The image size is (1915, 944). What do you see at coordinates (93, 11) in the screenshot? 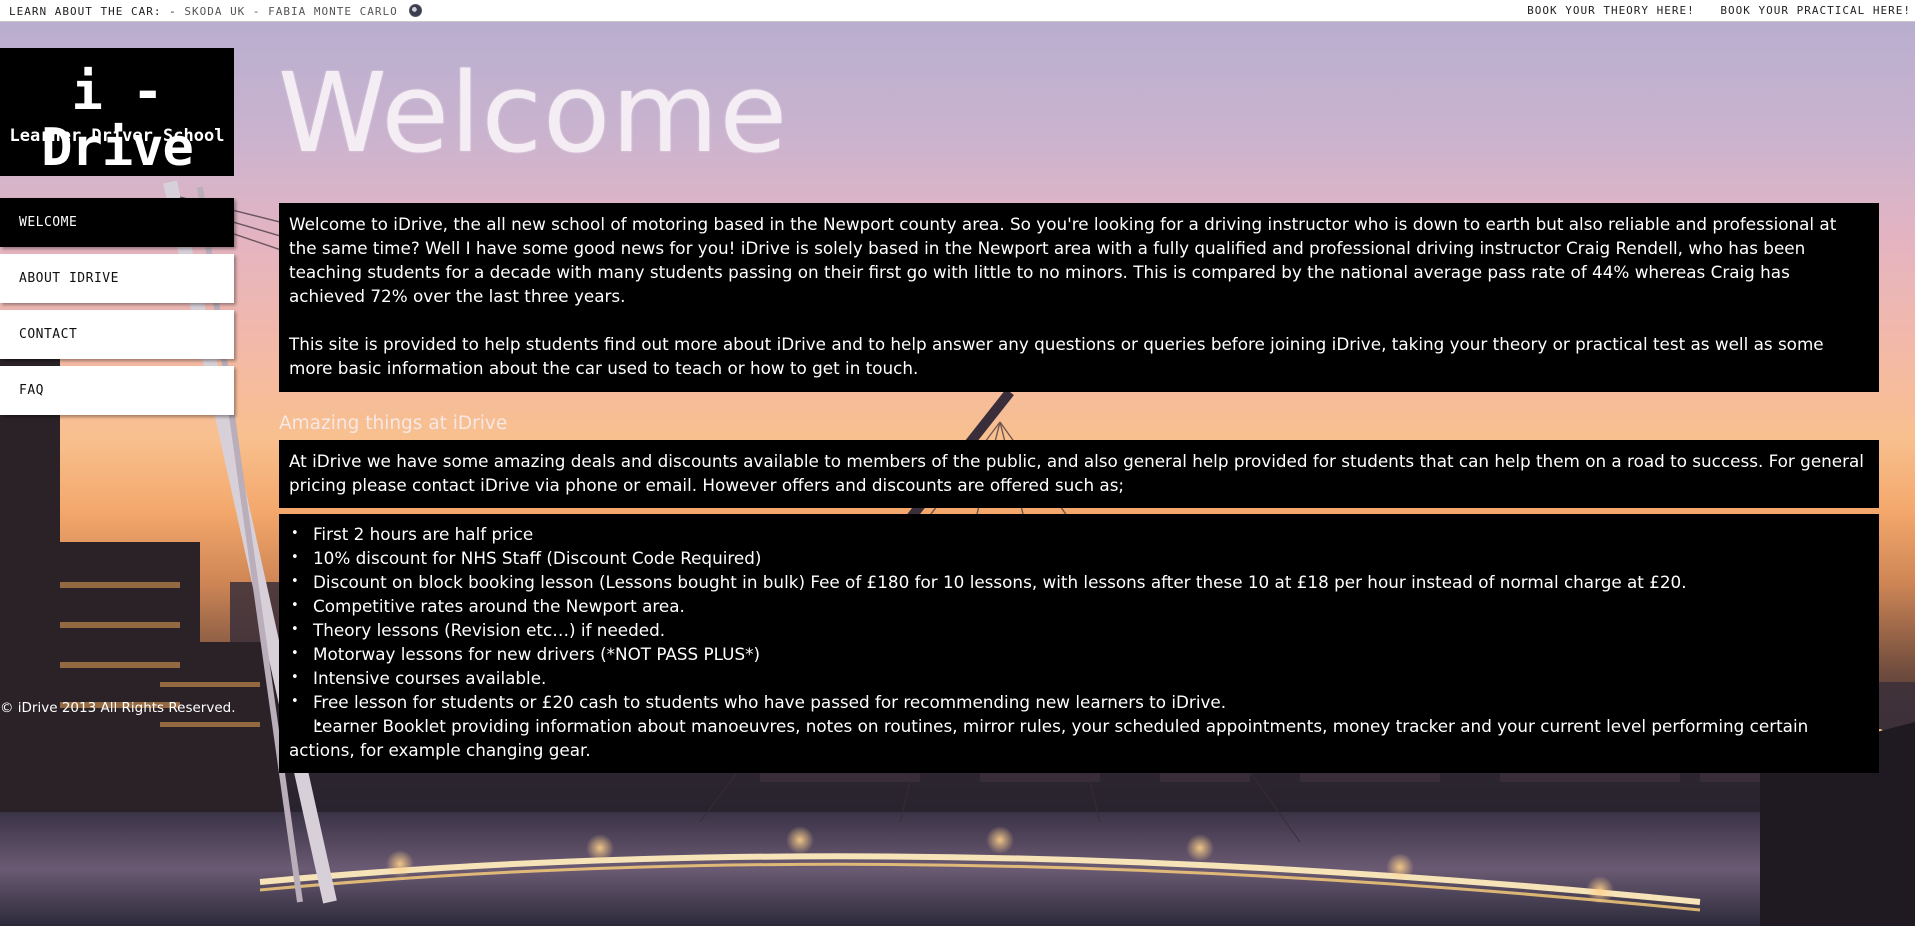
I see `car-info-label: LEARN ABOUT THE CAR: -` at bounding box center [93, 11].